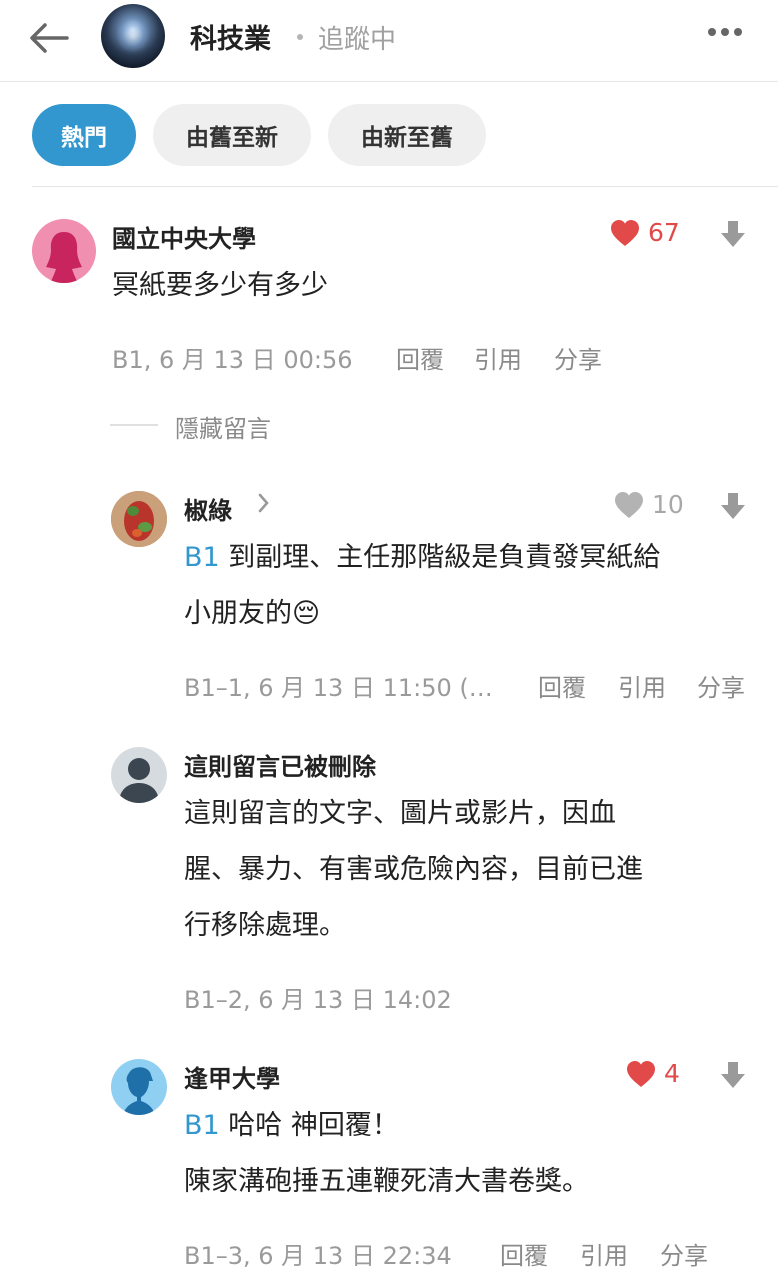 Image resolution: width=778 pixels, height=1280 pixels. Describe the element at coordinates (649, 504) in the screenshot. I see `like-button: 10` at that location.